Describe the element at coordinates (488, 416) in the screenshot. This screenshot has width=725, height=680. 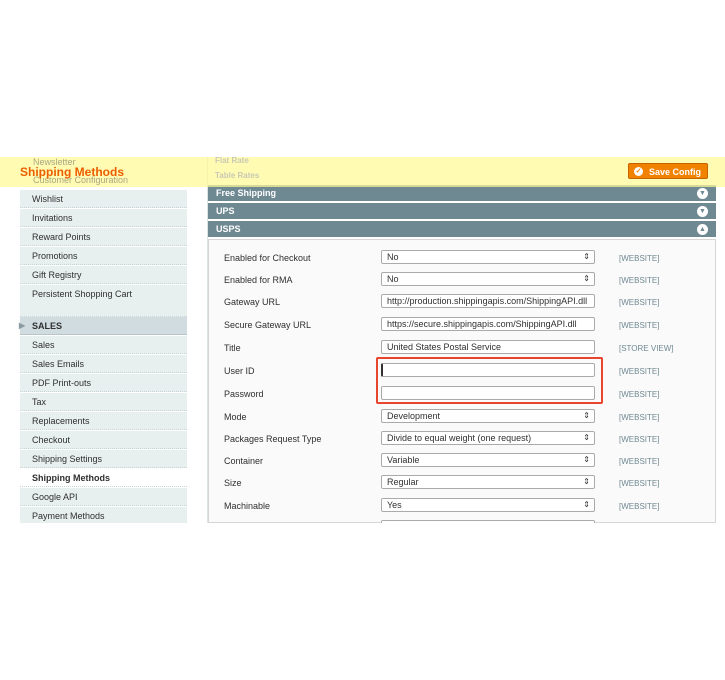
I see `mode-select: Development ⇕` at that location.